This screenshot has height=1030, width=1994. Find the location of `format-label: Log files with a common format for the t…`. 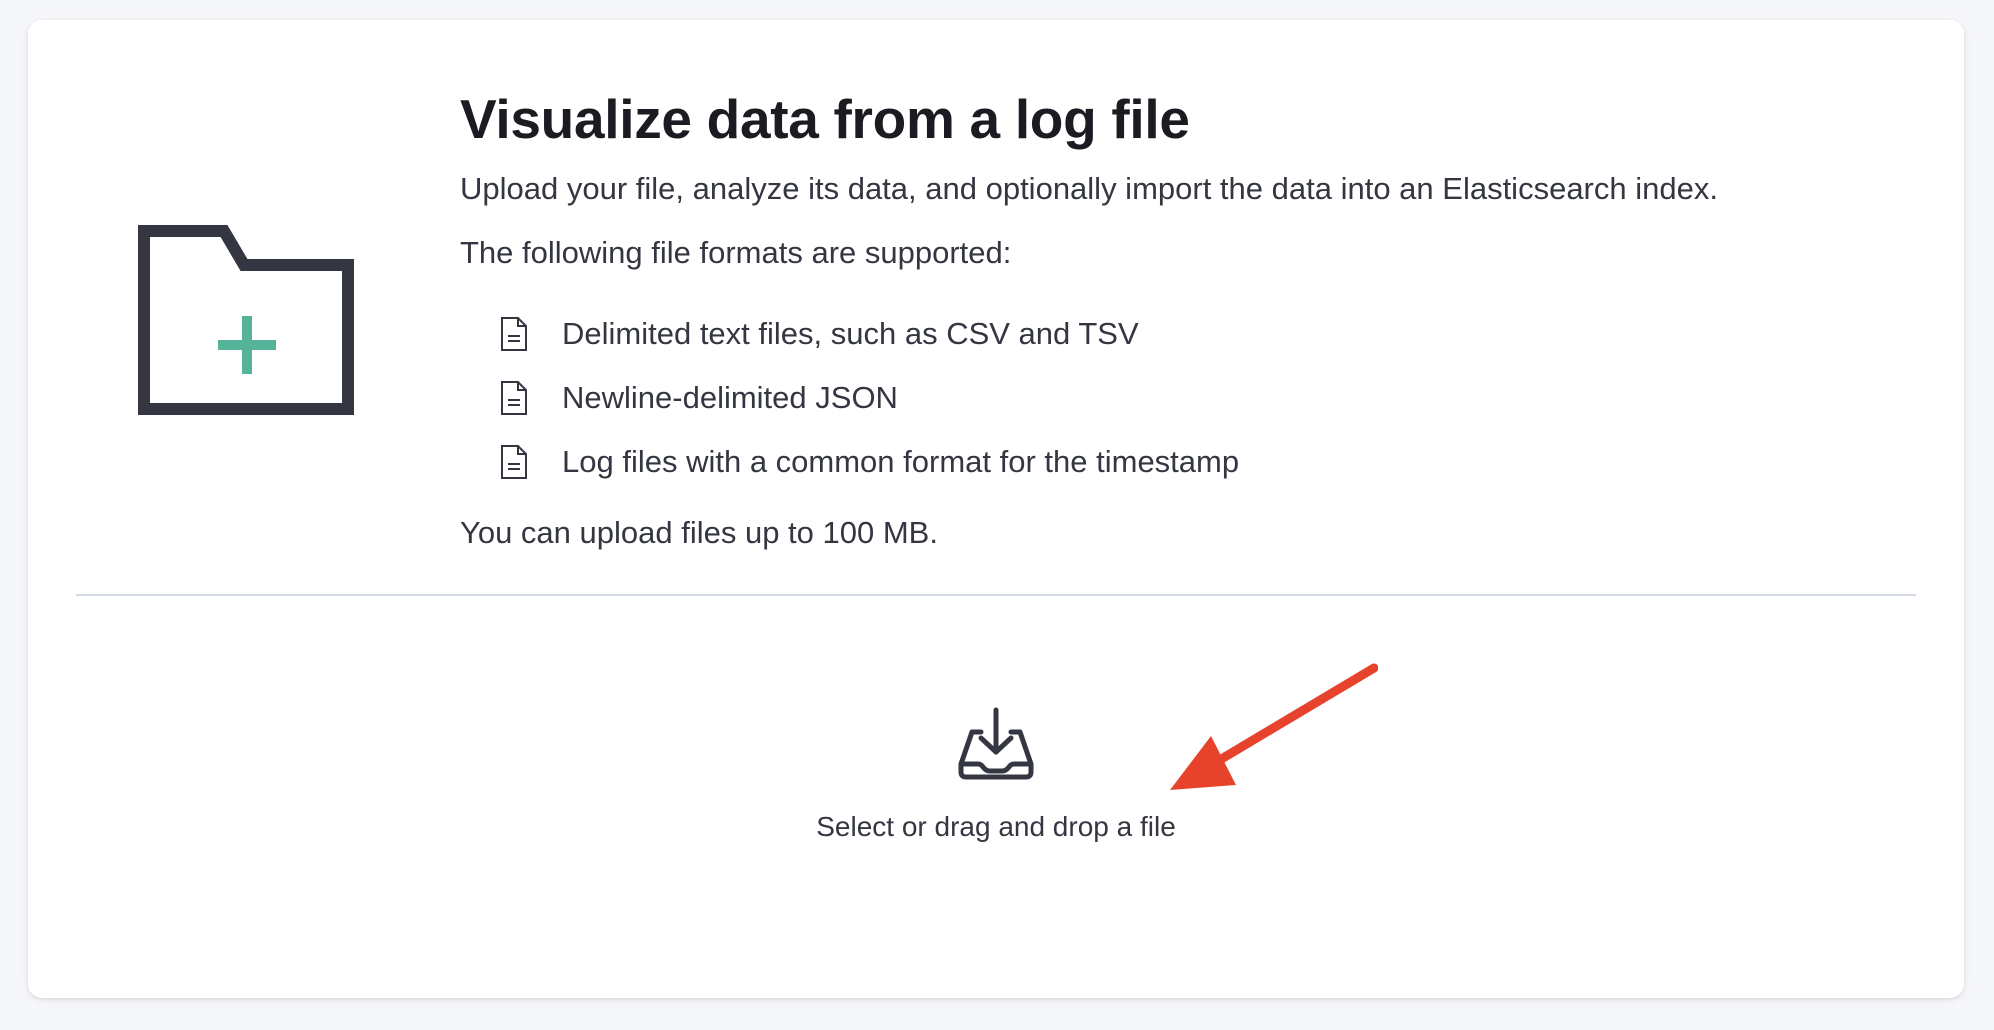

format-label: Log files with a common format for the t… is located at coordinates (901, 461).